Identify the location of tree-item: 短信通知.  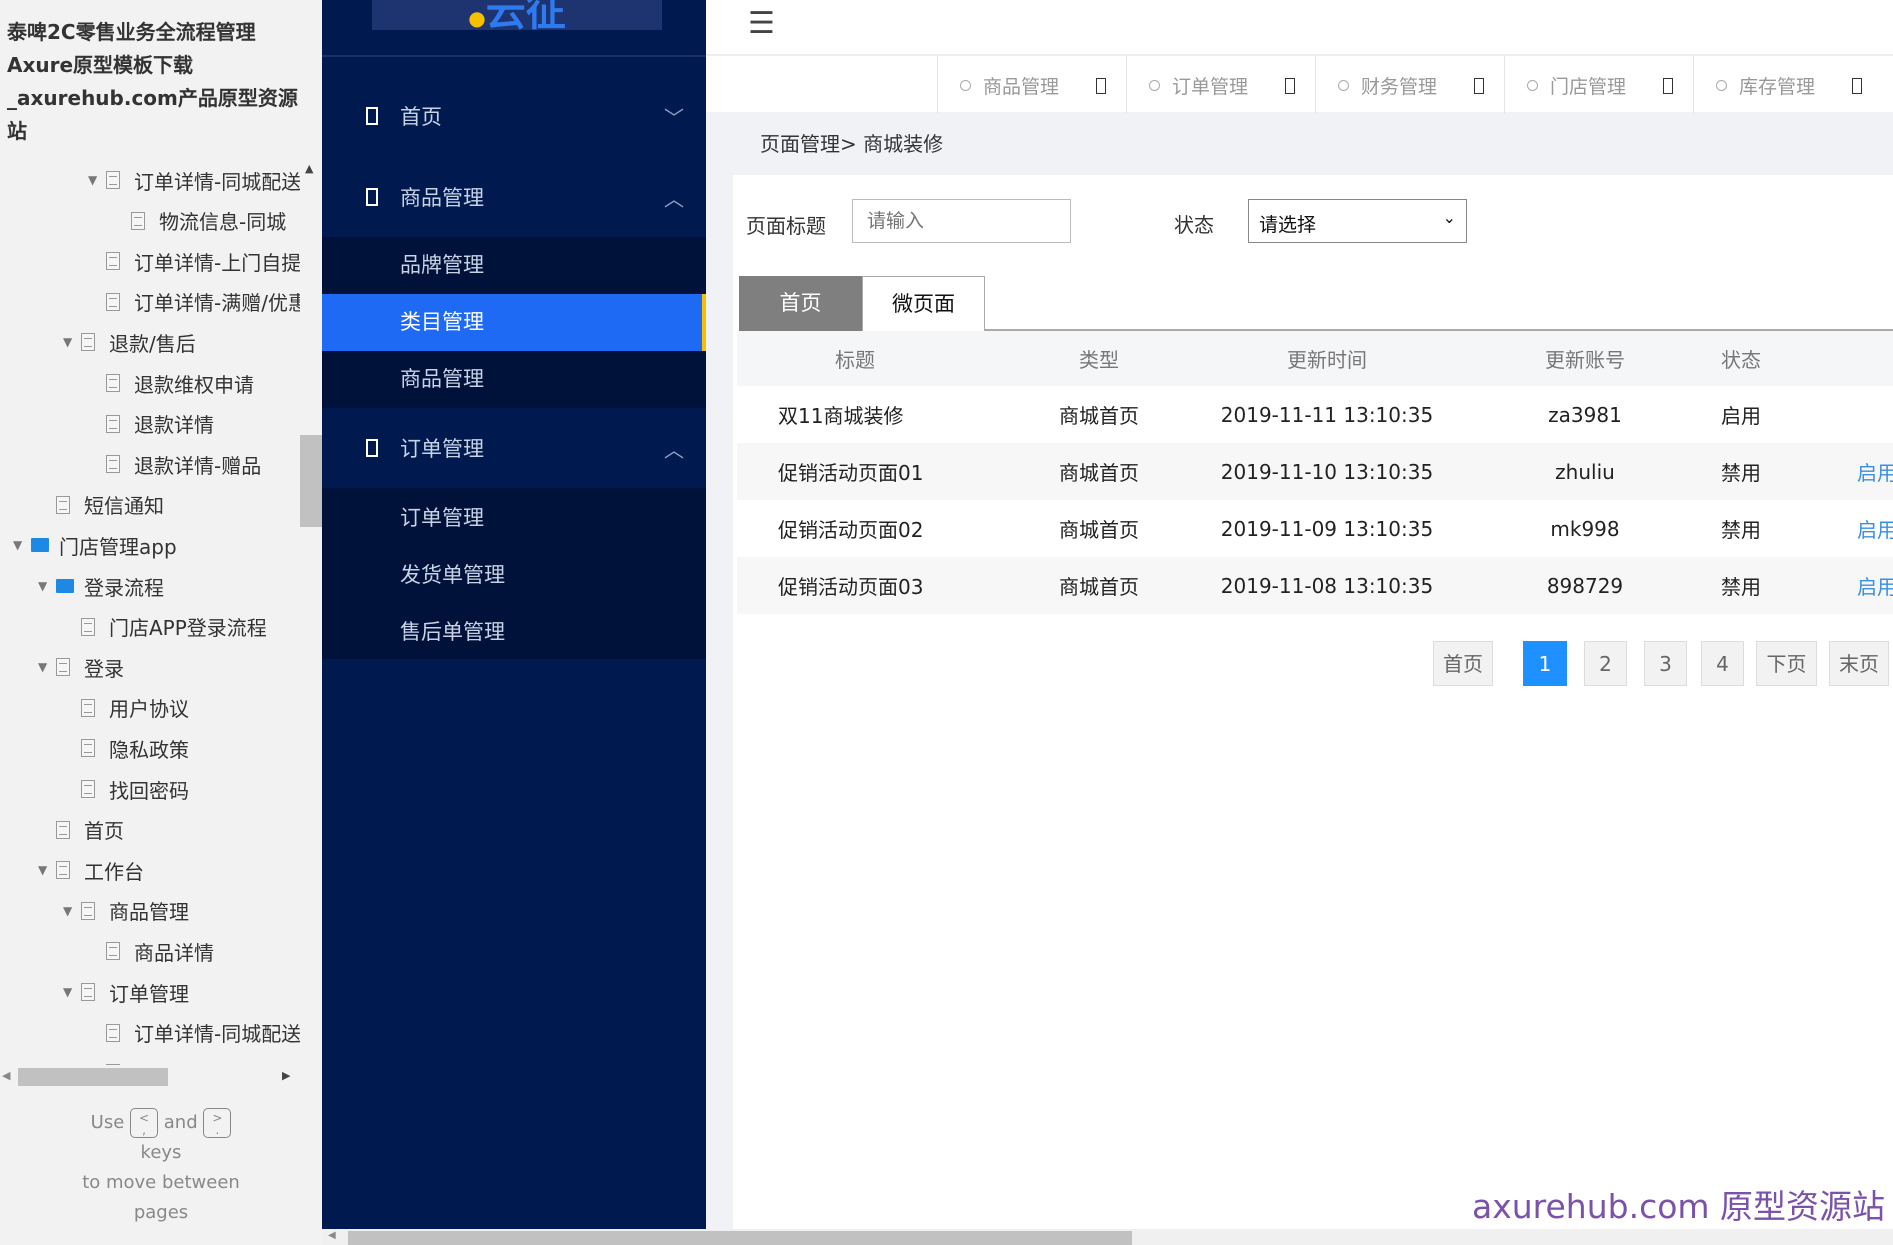
(150, 505).